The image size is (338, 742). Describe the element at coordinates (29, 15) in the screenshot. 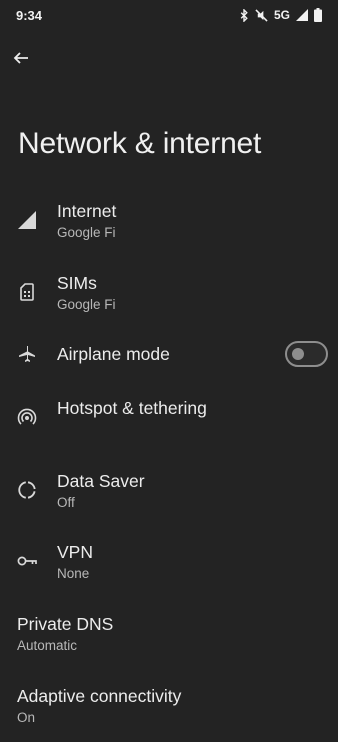

I see `status-time: 9:34` at that location.